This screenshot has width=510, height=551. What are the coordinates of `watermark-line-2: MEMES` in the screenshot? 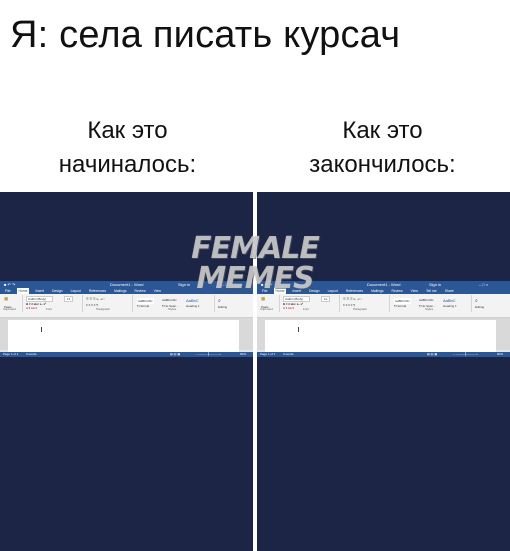 It's located at (255, 278).